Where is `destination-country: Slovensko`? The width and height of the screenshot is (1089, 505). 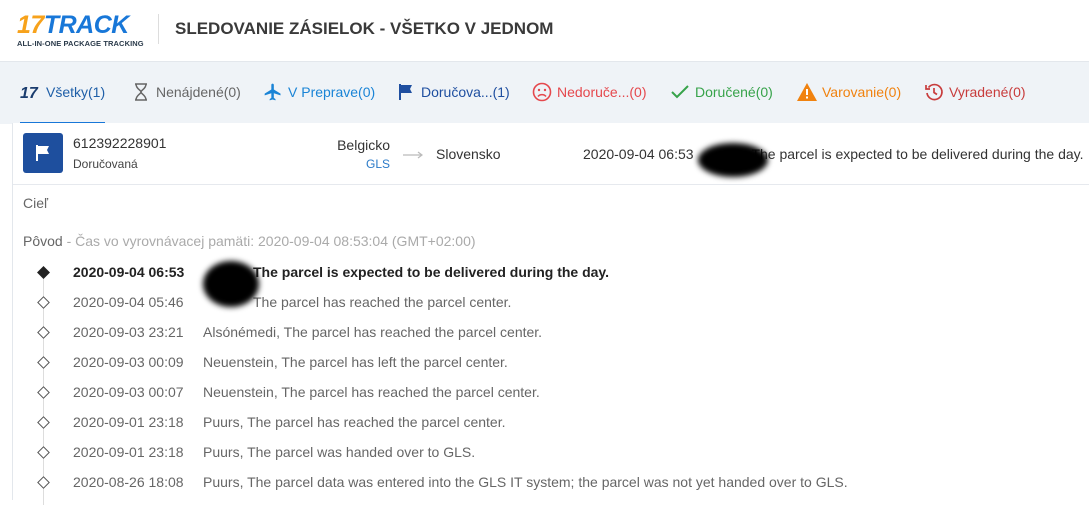 destination-country: Slovensko is located at coordinates (468, 154).